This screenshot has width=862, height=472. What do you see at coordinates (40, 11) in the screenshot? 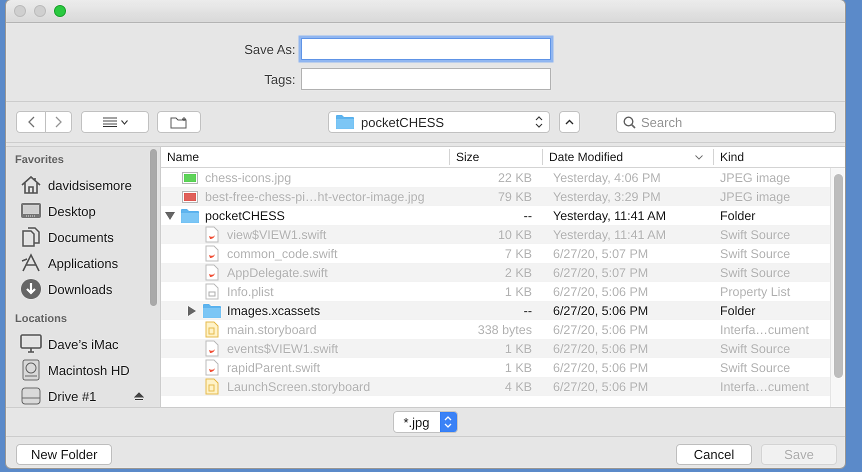
I see `minimize-button` at bounding box center [40, 11].